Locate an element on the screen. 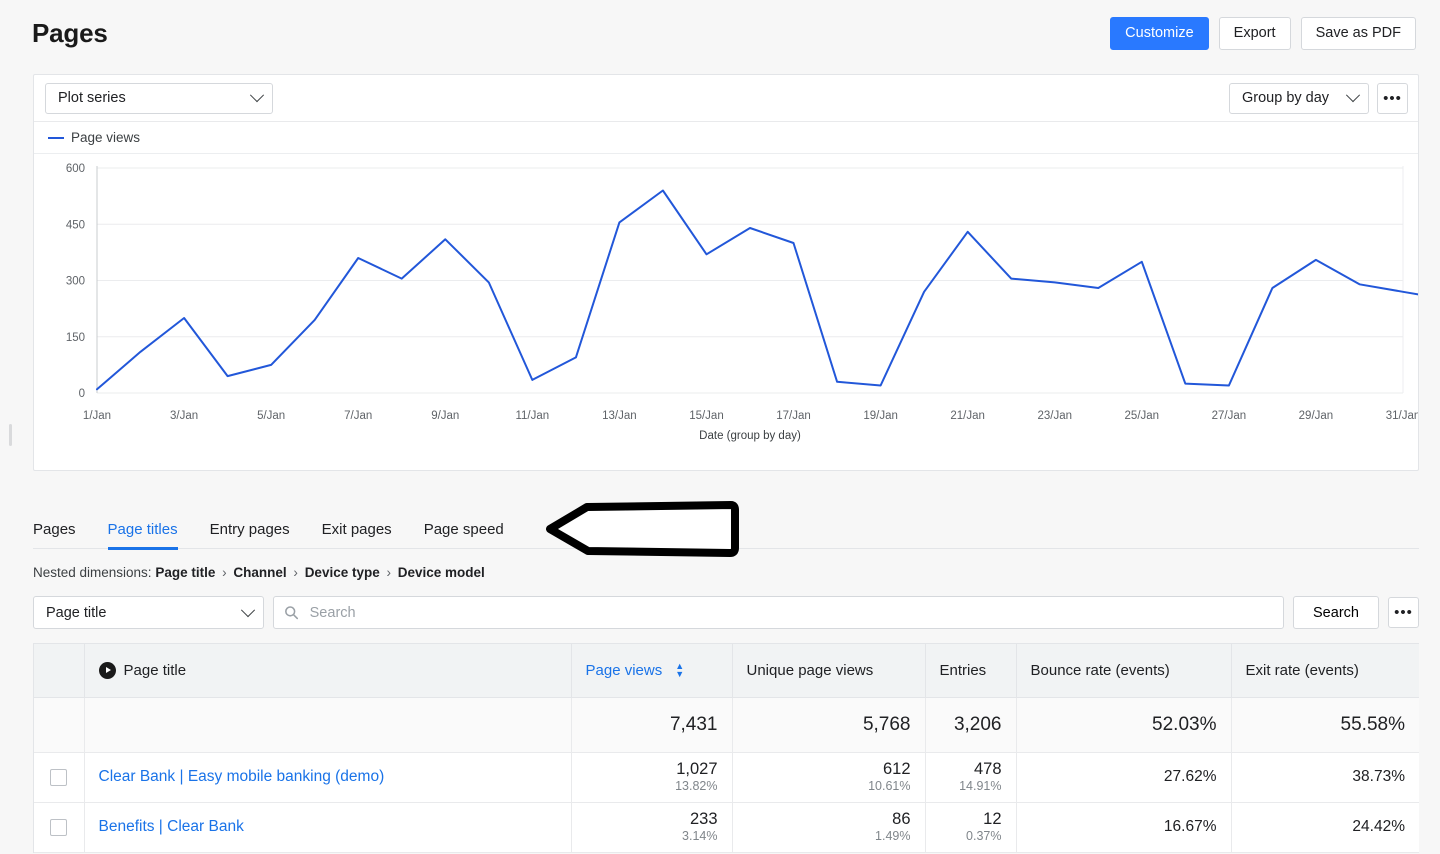 Image resolution: width=1440 pixels, height=854 pixels. play-circle-icon is located at coordinates (107, 670).